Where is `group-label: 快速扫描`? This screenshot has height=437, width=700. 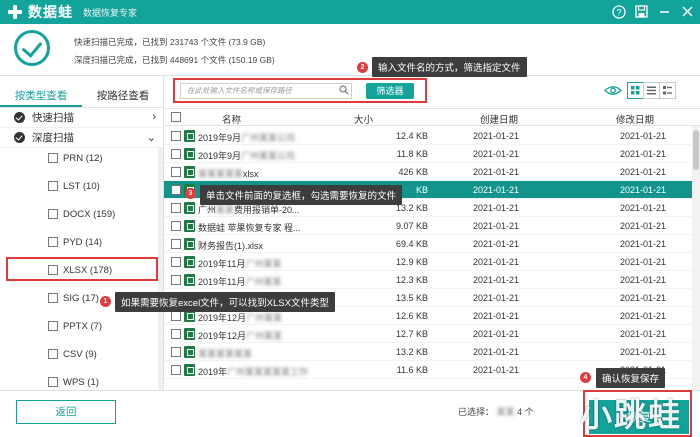
group-label: 快速扫描 is located at coordinates (53, 118).